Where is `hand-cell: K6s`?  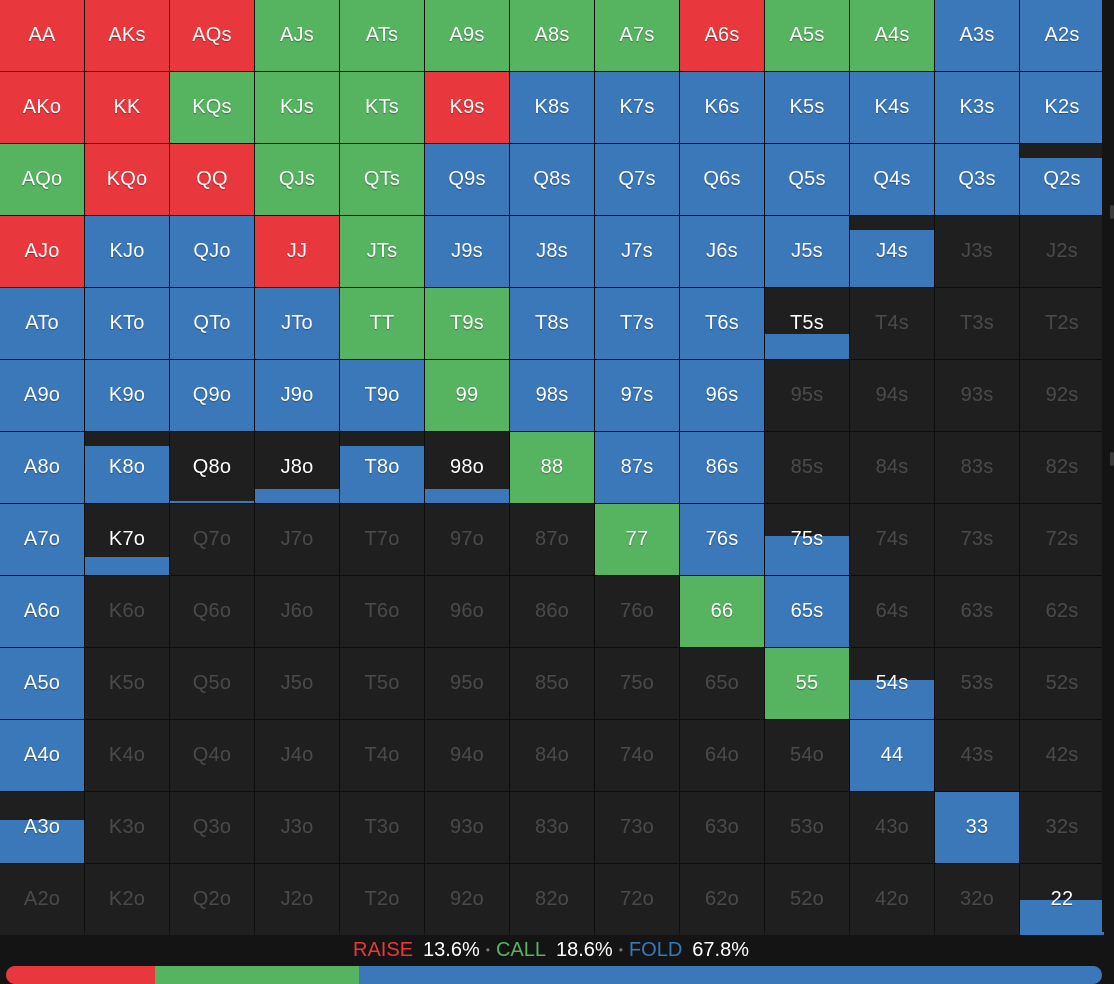
hand-cell: K6s is located at coordinates (722, 107).